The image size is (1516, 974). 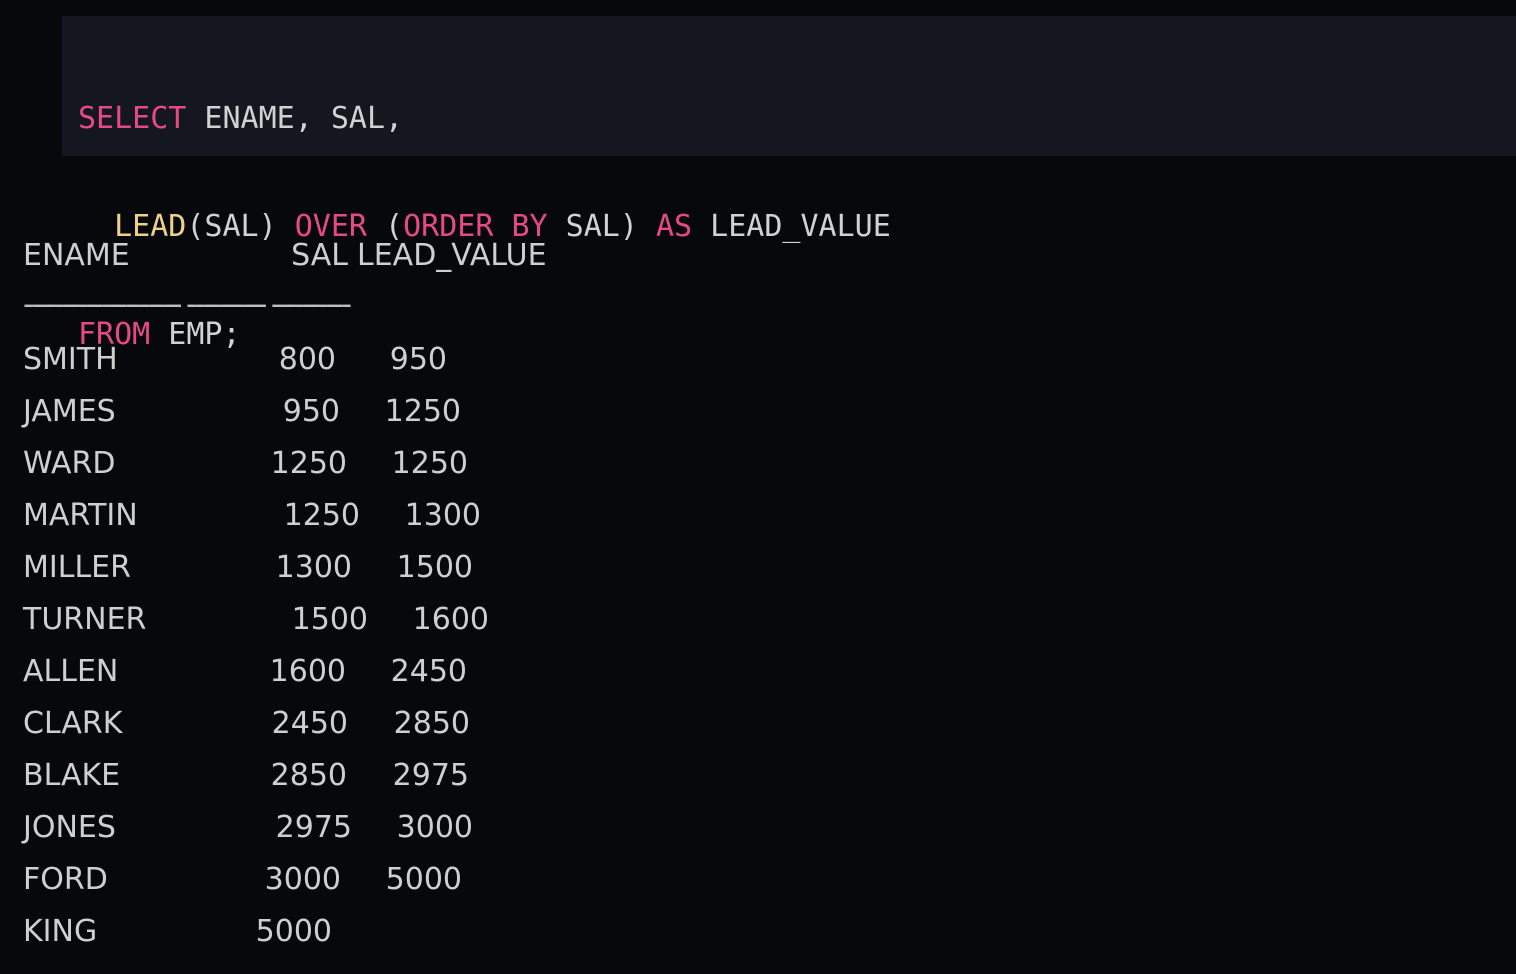 I want to click on cell-lead-value: 2850, so click(x=431, y=723).